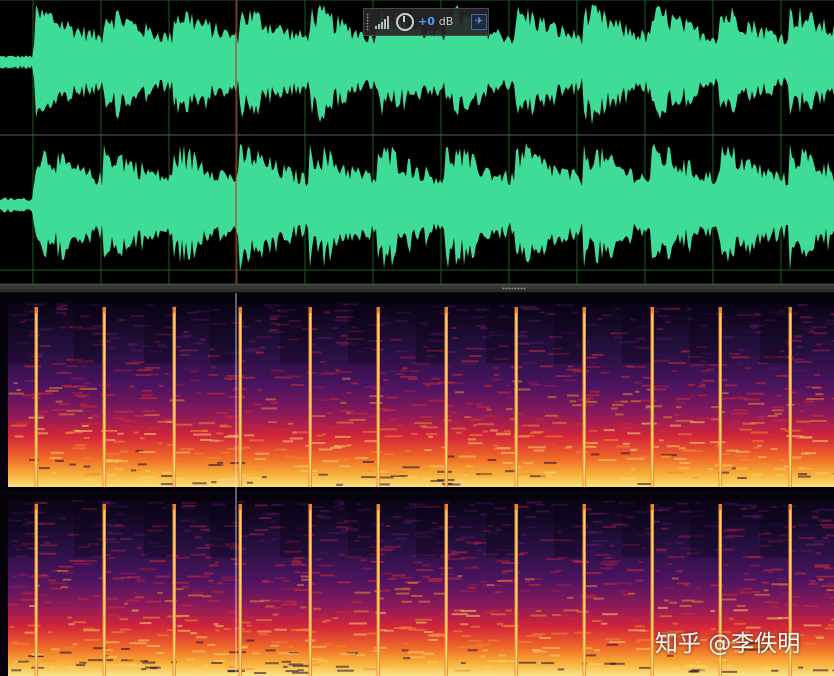 This screenshot has width=834, height=676. I want to click on watermark-text: 知乎 @李佚明, so click(728, 644).